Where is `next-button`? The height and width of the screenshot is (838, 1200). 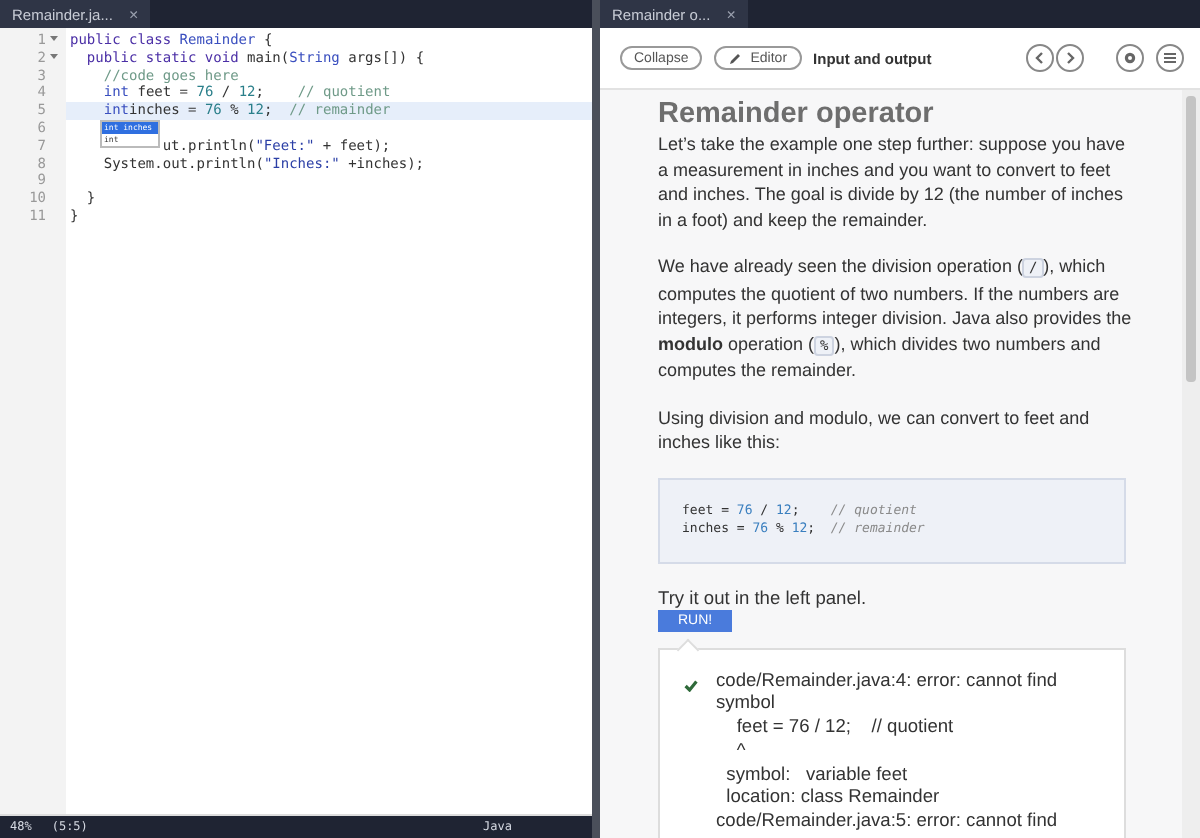
next-button is located at coordinates (1070, 58).